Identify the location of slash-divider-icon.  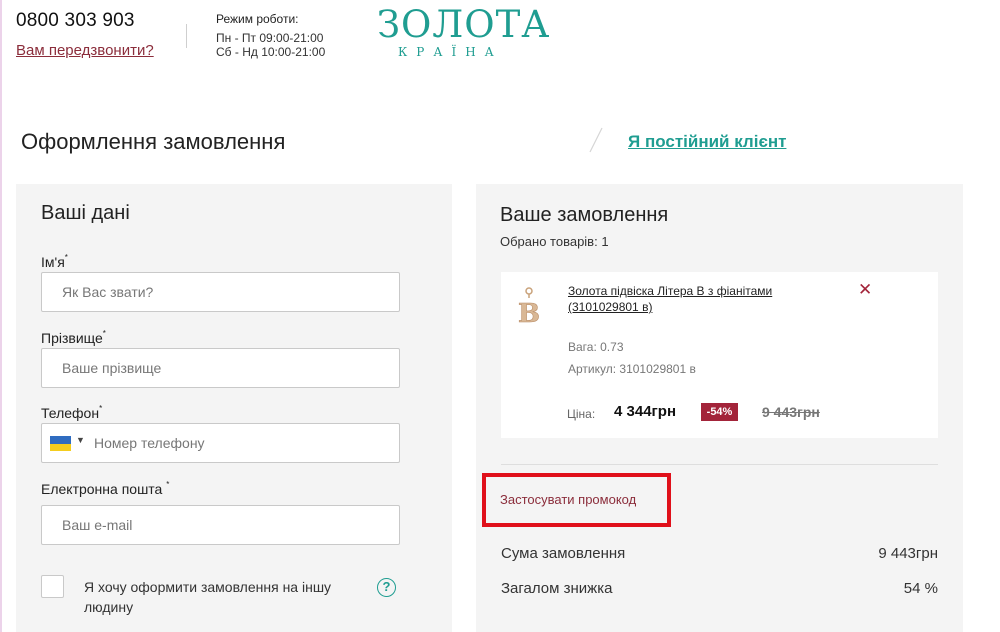
(596, 140).